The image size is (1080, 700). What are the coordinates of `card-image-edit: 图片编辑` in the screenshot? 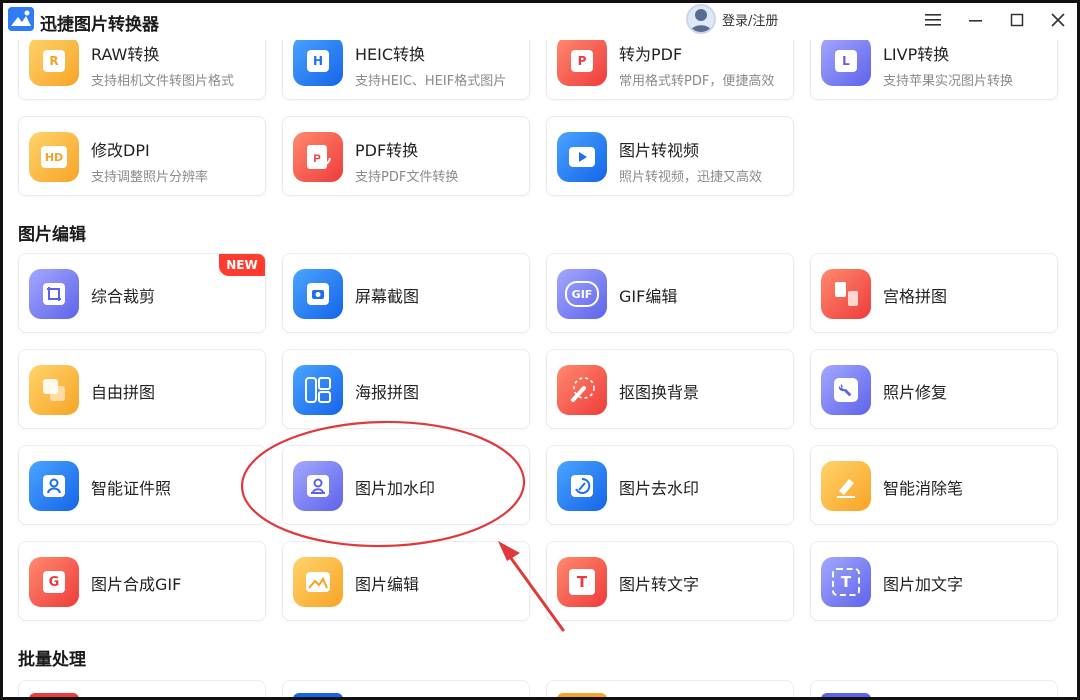 It's located at (406, 581).